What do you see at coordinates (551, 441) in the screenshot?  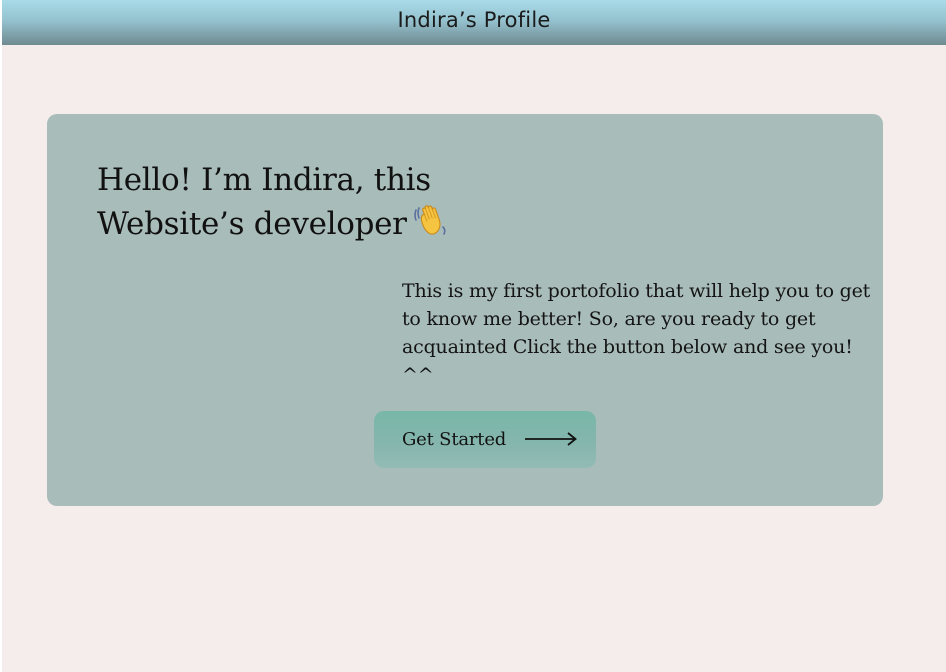 I see `long-arrow-right-icon` at bounding box center [551, 441].